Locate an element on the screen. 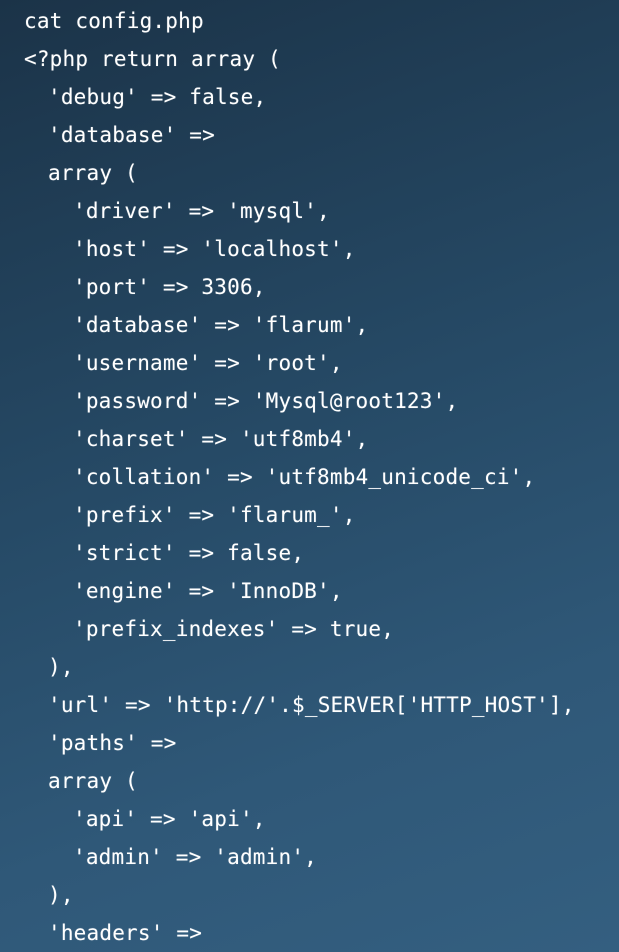  code-line: 'headers' => is located at coordinates (125, 933).